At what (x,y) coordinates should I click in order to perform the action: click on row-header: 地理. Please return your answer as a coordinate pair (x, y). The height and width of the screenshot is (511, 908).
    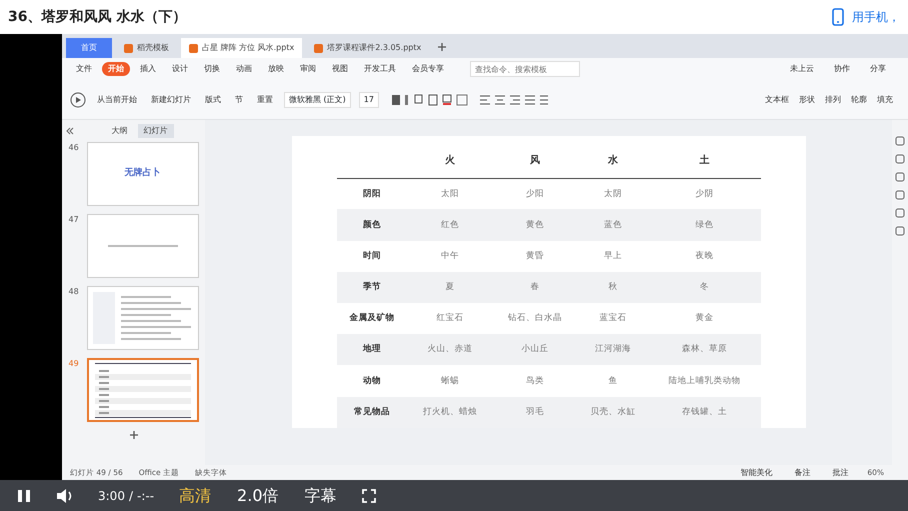
    Looking at the image, I should click on (372, 350).